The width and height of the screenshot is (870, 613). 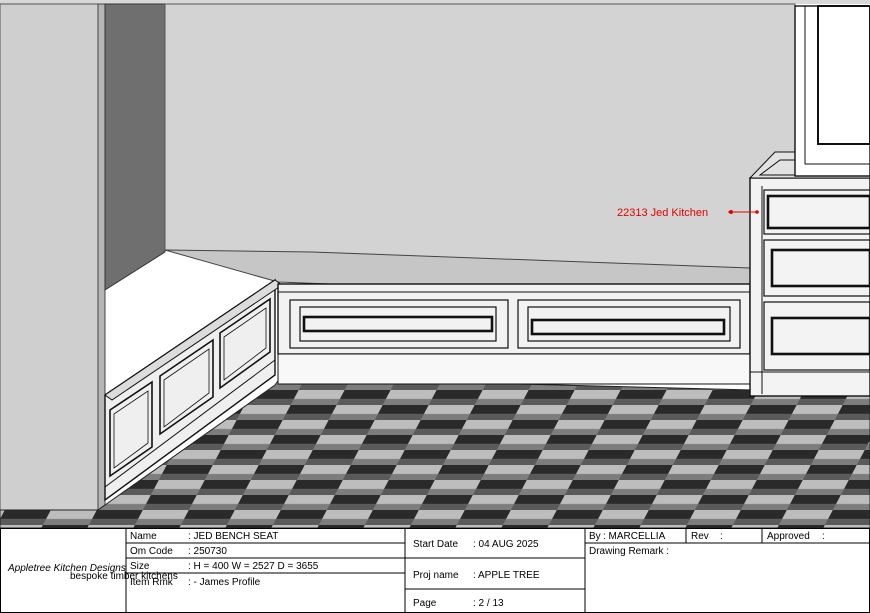 What do you see at coordinates (49, 257) in the screenshot?
I see `left-wall` at bounding box center [49, 257].